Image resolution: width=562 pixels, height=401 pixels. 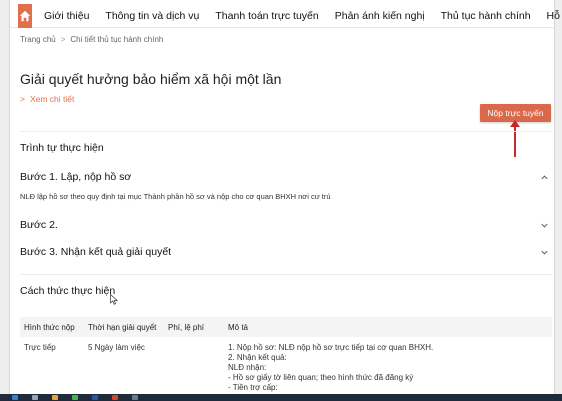 What do you see at coordinates (486, 16) in the screenshot?
I see `nav-item-thu-tuc: Thủ tục hành chính` at bounding box center [486, 16].